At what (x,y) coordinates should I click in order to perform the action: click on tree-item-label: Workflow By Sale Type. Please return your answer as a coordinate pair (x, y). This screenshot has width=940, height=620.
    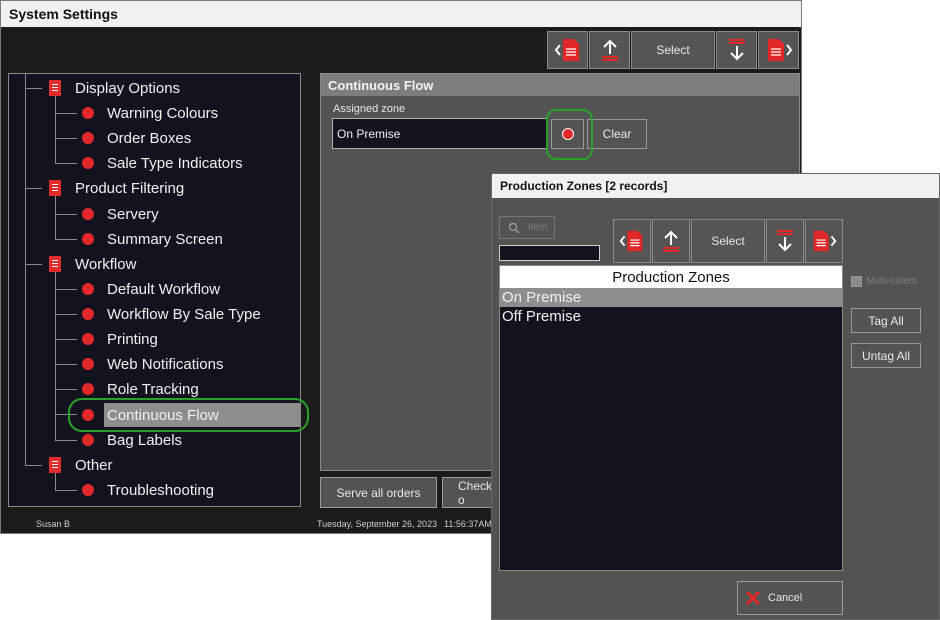
    Looking at the image, I should click on (184, 314).